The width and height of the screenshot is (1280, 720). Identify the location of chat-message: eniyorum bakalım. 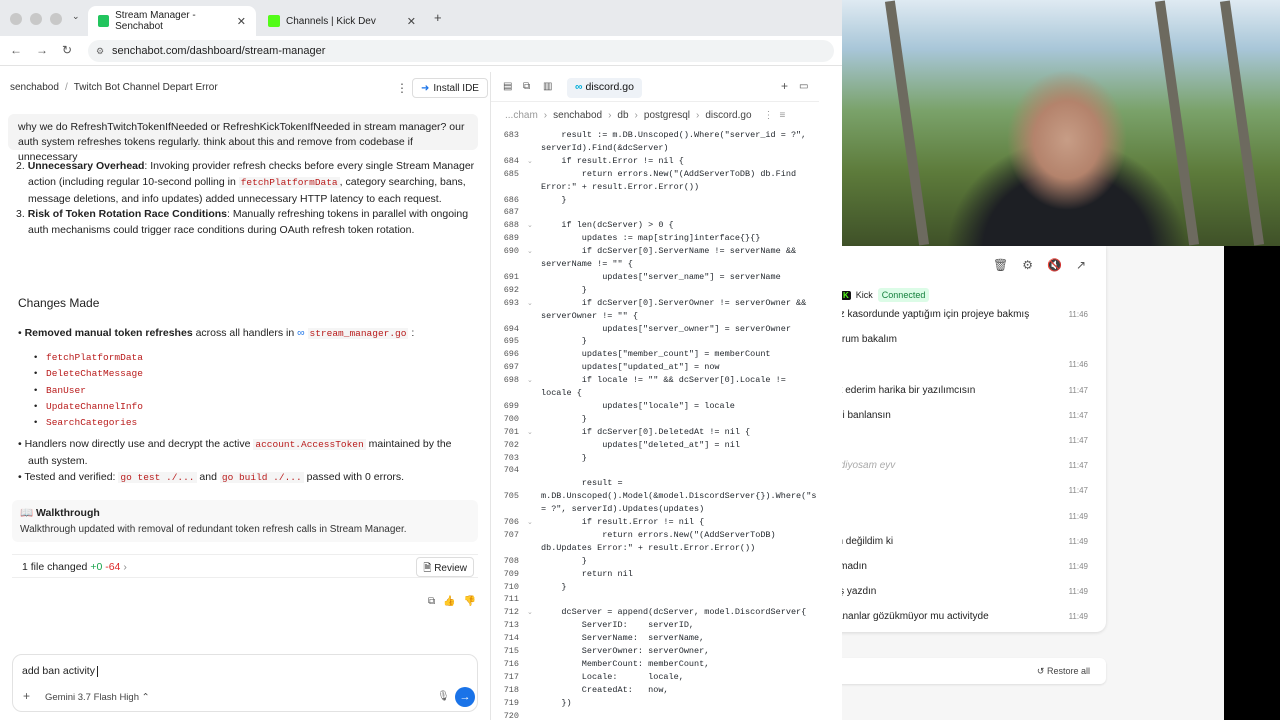
(962, 339).